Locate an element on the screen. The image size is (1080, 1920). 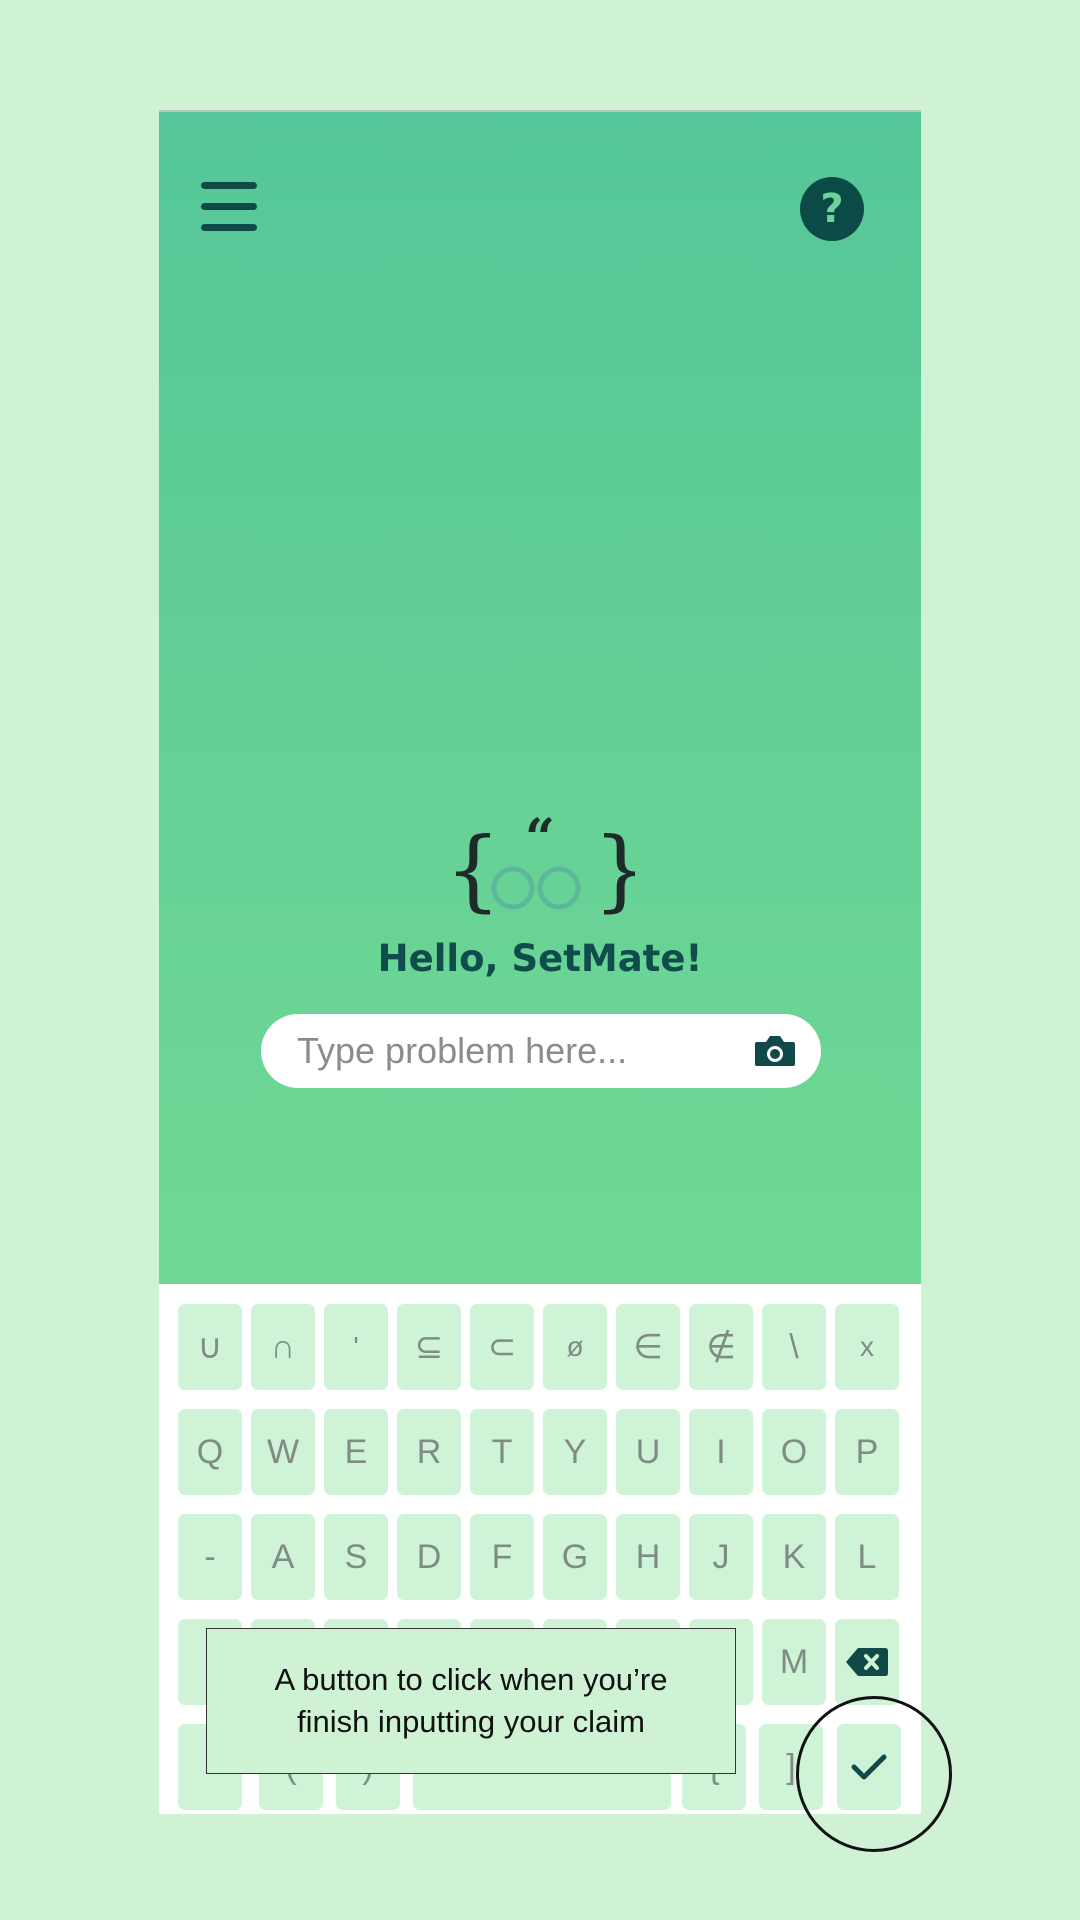
key-o: O is located at coordinates (794, 1452).